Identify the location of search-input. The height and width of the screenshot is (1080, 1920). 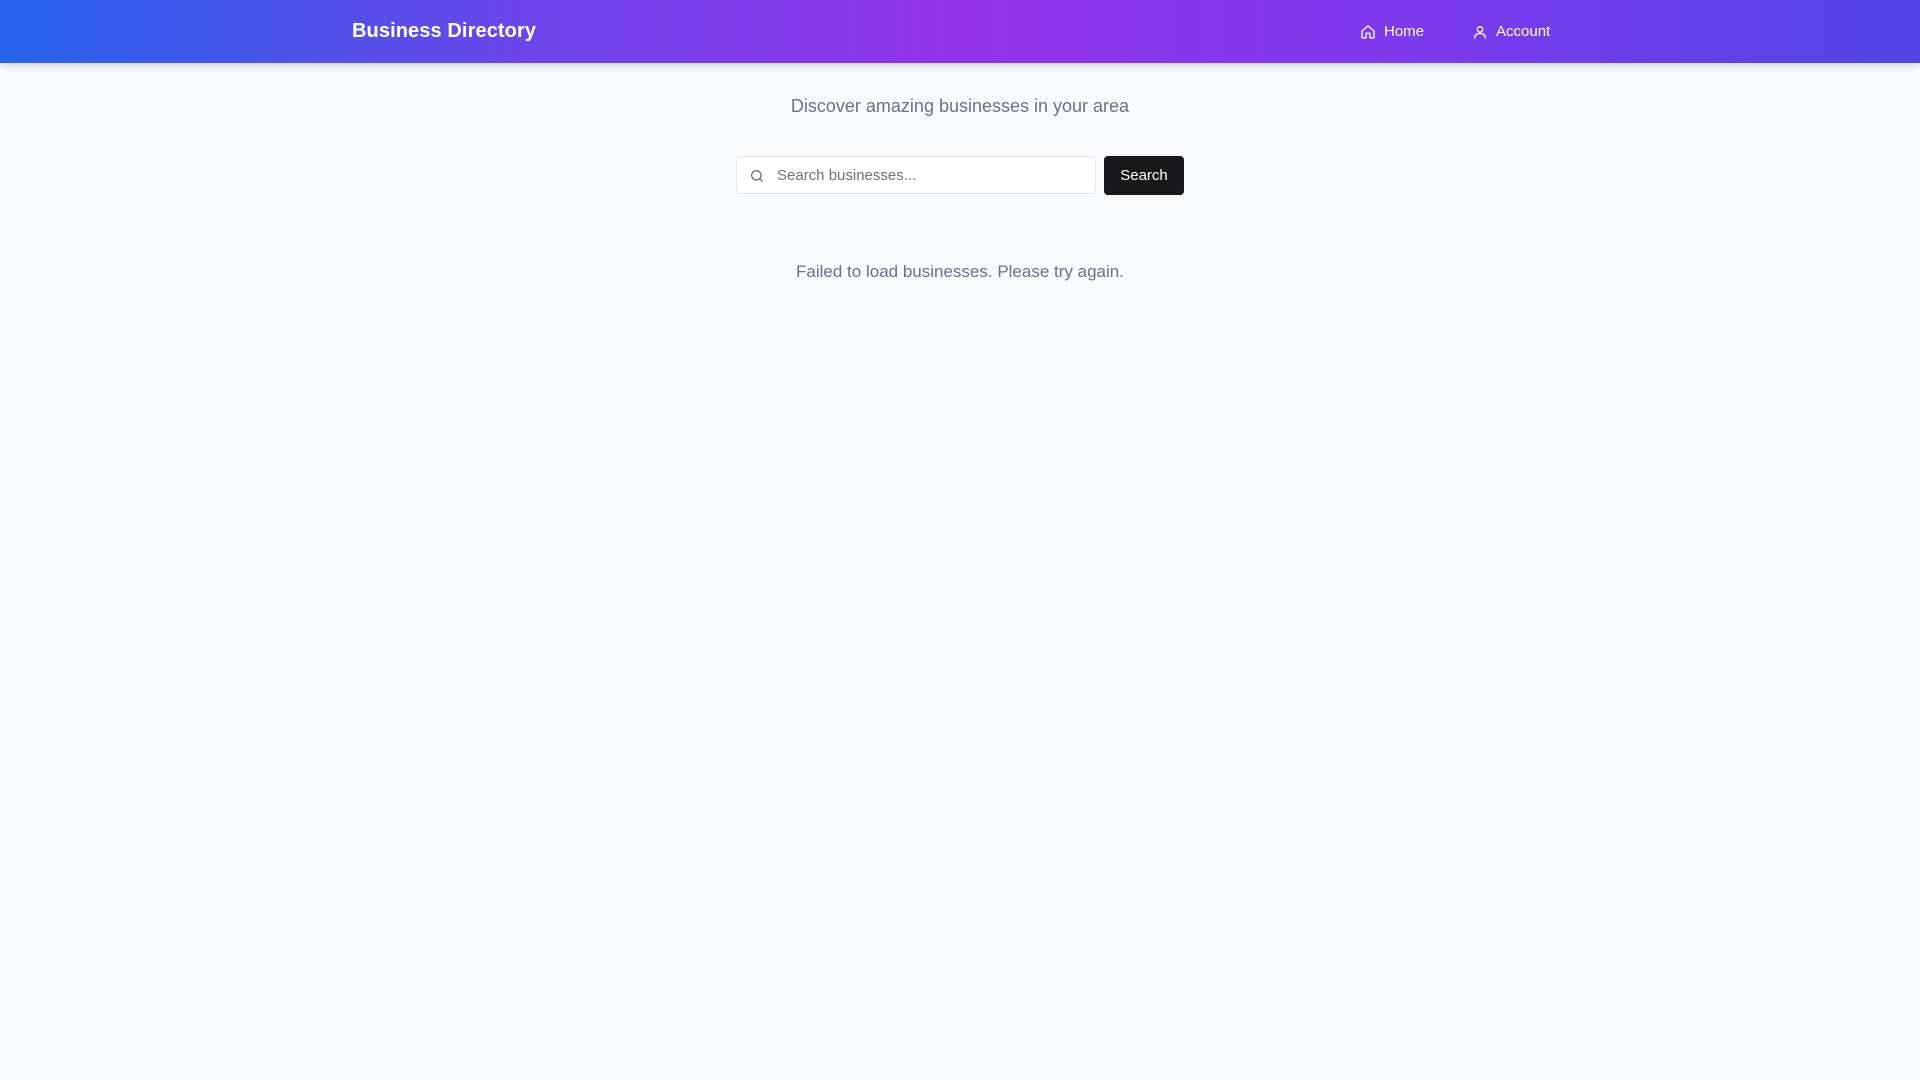
(932, 175).